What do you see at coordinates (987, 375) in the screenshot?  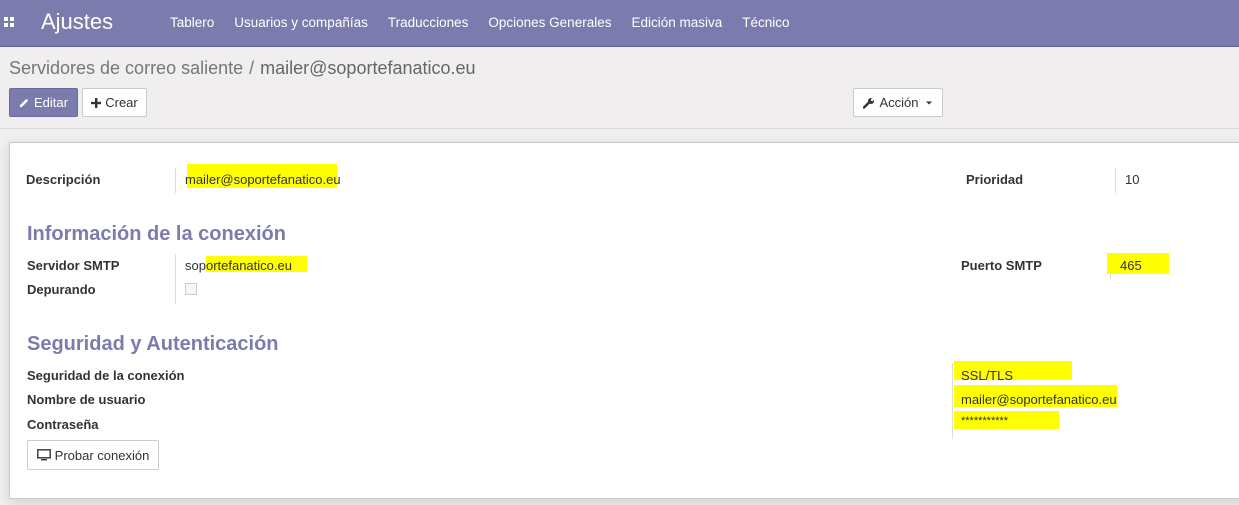 I see `connection-security-value: SSL/TLS` at bounding box center [987, 375].